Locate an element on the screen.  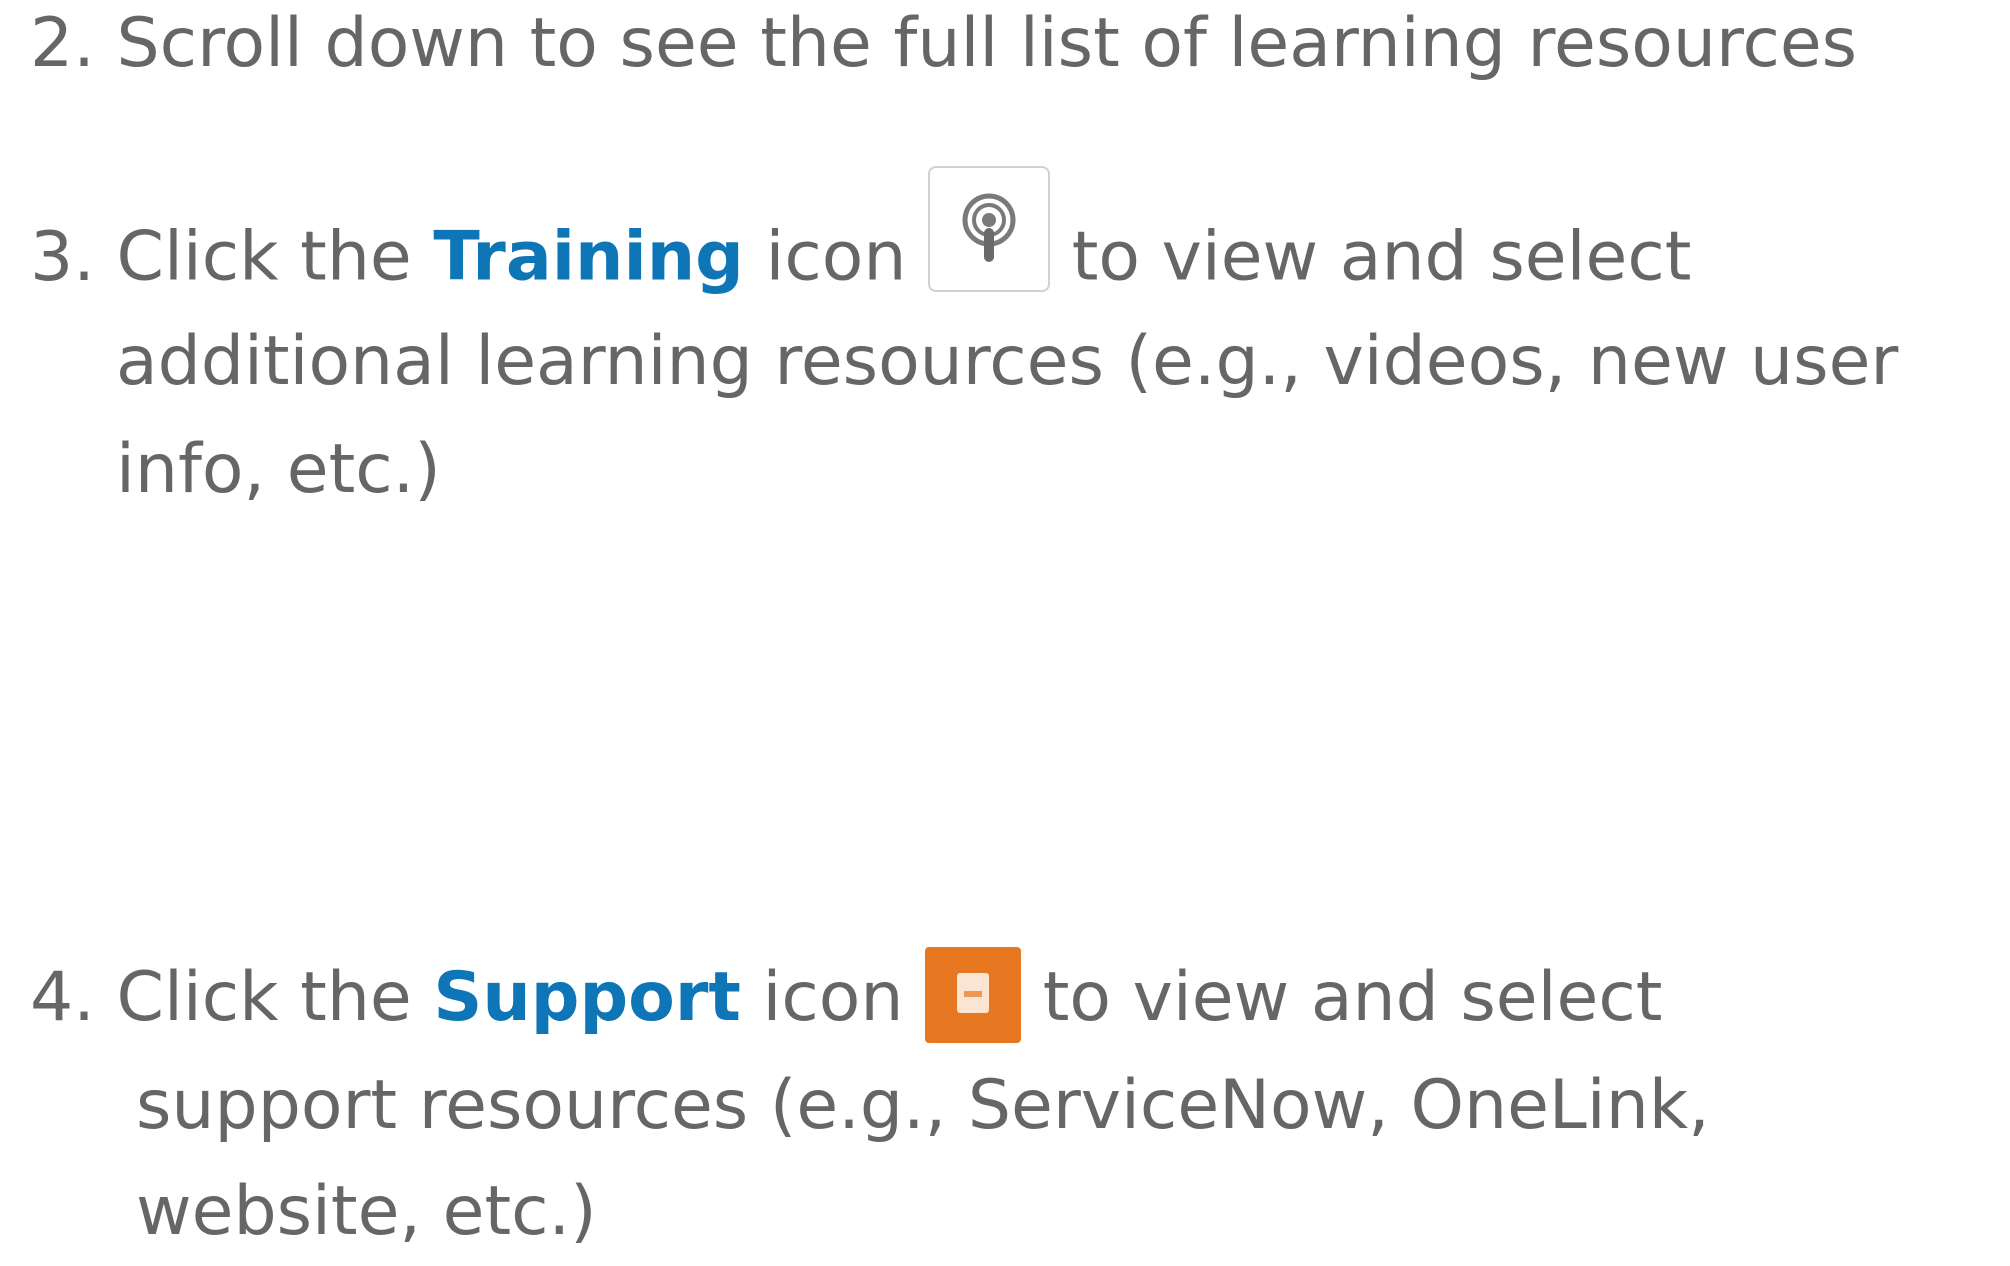
step-3-continuation-2: info, etc.) is located at coordinates (278, 469).